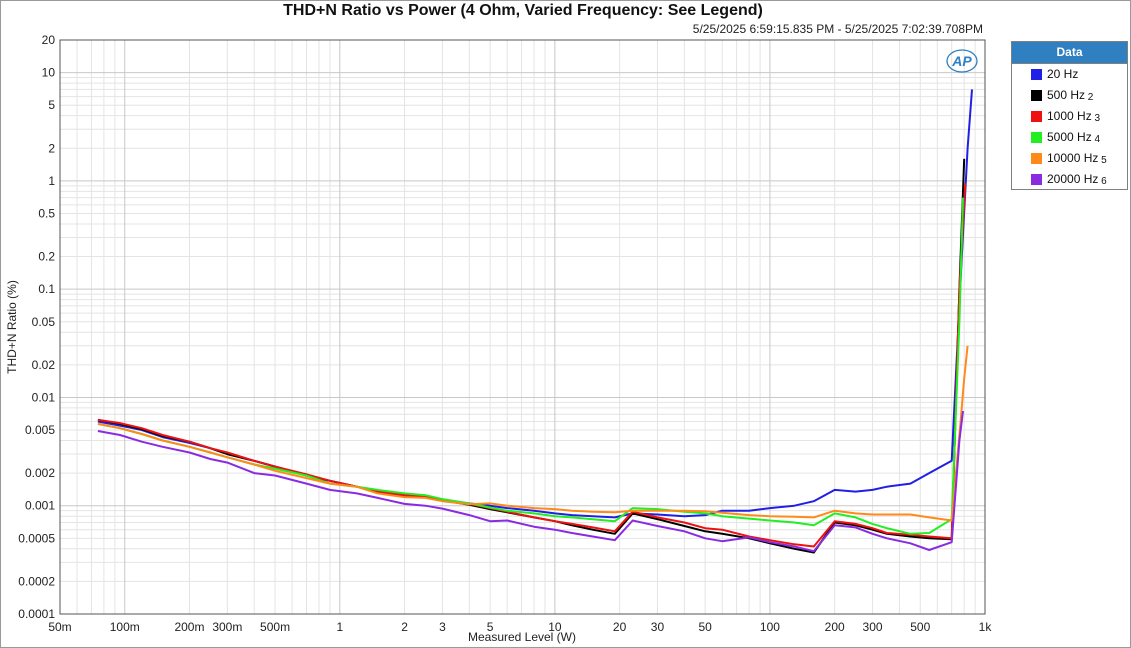 The width and height of the screenshot is (1131, 648). I want to click on legend-label-text: 20 Hz, so click(1063, 74).